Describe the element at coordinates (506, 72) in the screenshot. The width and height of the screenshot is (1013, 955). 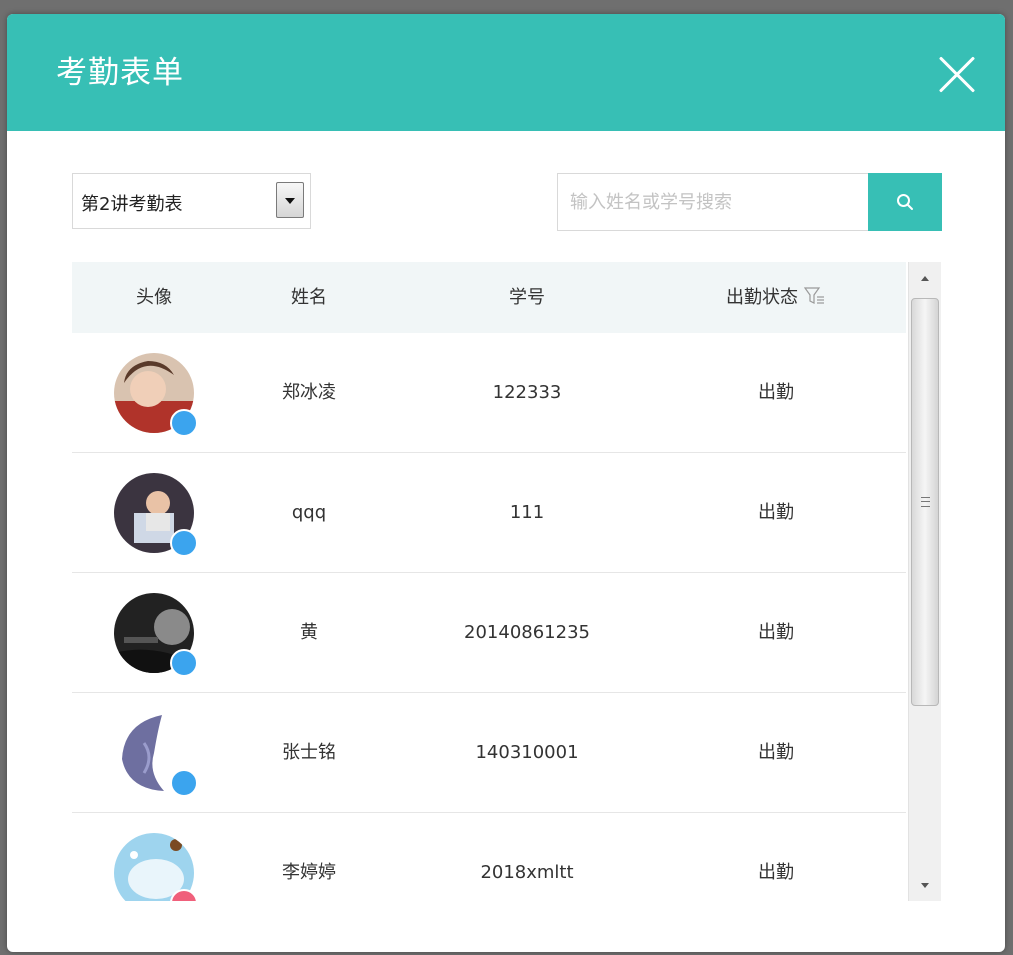
I see `dialog-header: 考勤表单` at that location.